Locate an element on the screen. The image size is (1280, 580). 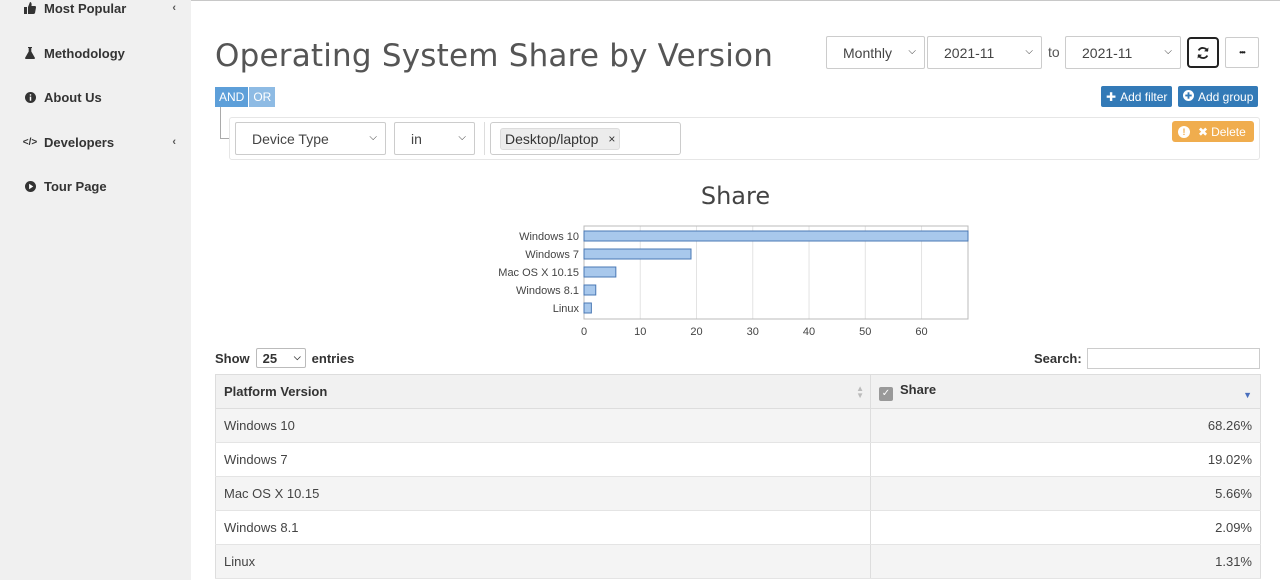
ellipsis-icon: ••• is located at coordinates (1242, 52).